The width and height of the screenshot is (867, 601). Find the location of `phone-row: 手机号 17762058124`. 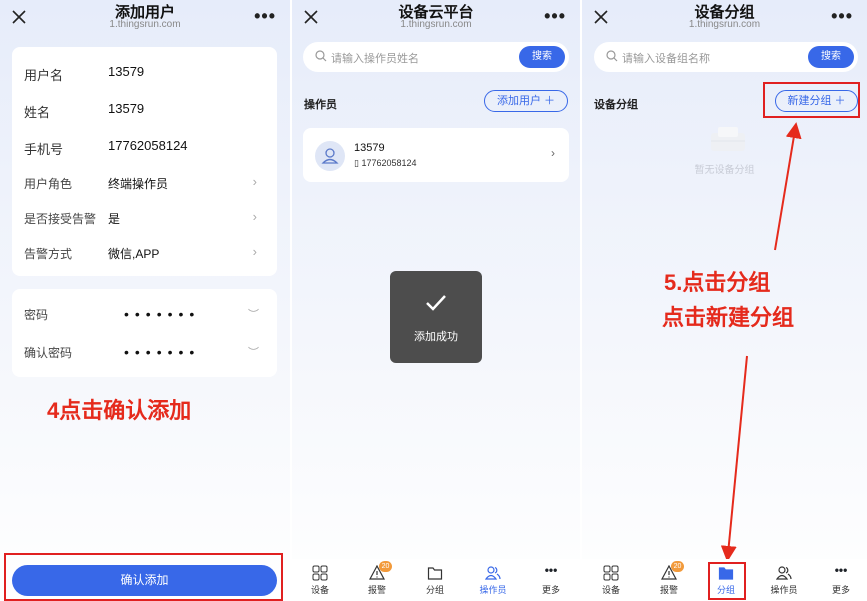

phone-row: 手机号 17762058124 is located at coordinates (144, 147).